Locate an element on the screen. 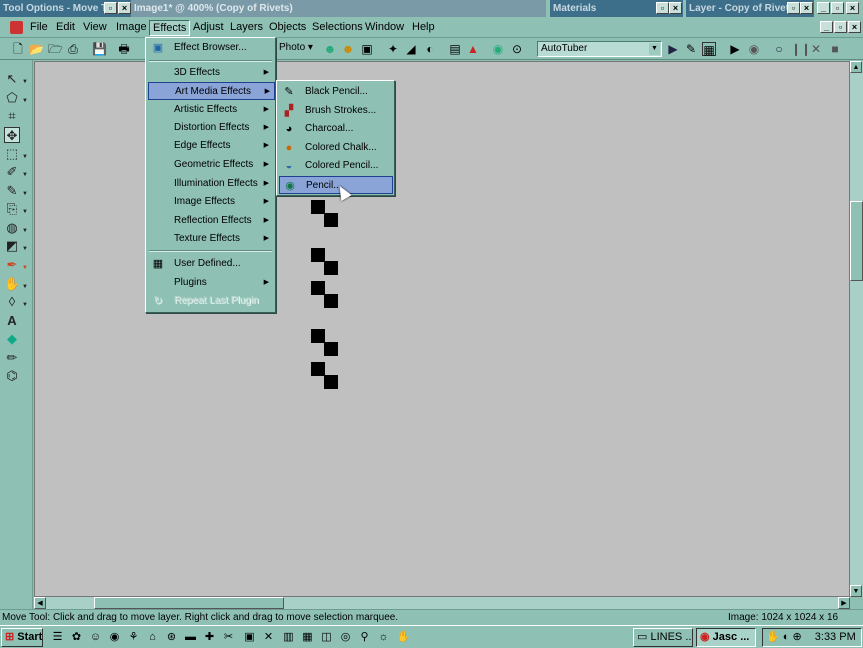  materials-titlebar: Materials ▫ × is located at coordinates (616, 8).